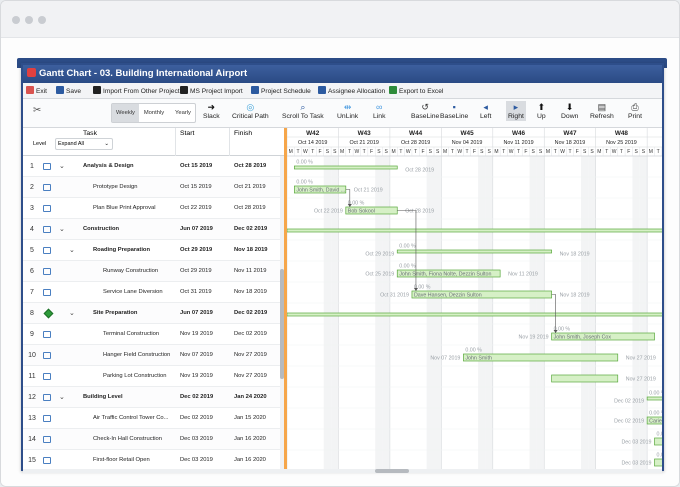 This screenshot has width=680, height=487. Describe the element at coordinates (133, 313) in the screenshot. I see `task-name: Site Preparation` at that location.